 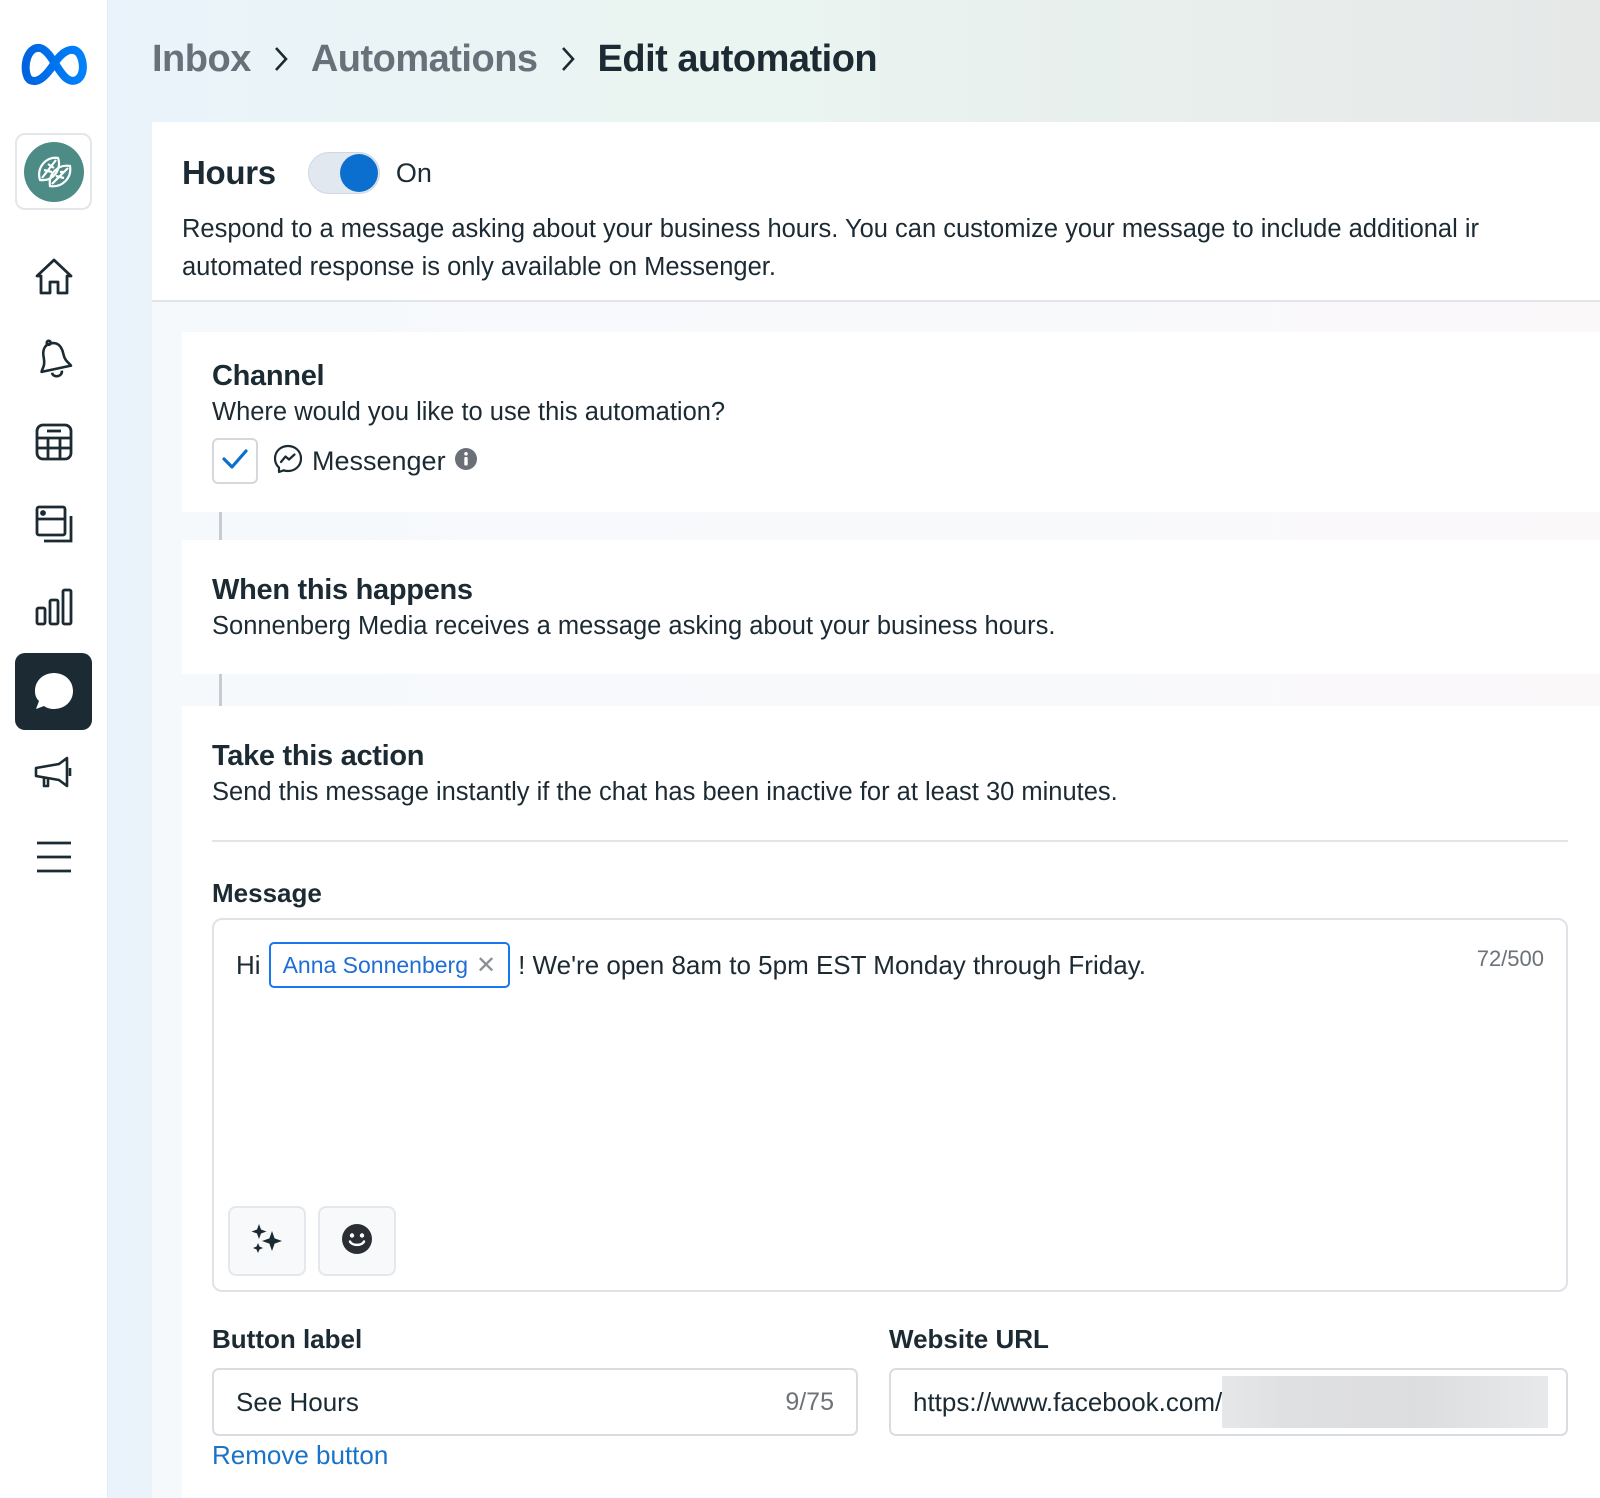 I want to click on messenger-label: Messenger, so click(x=379, y=460).